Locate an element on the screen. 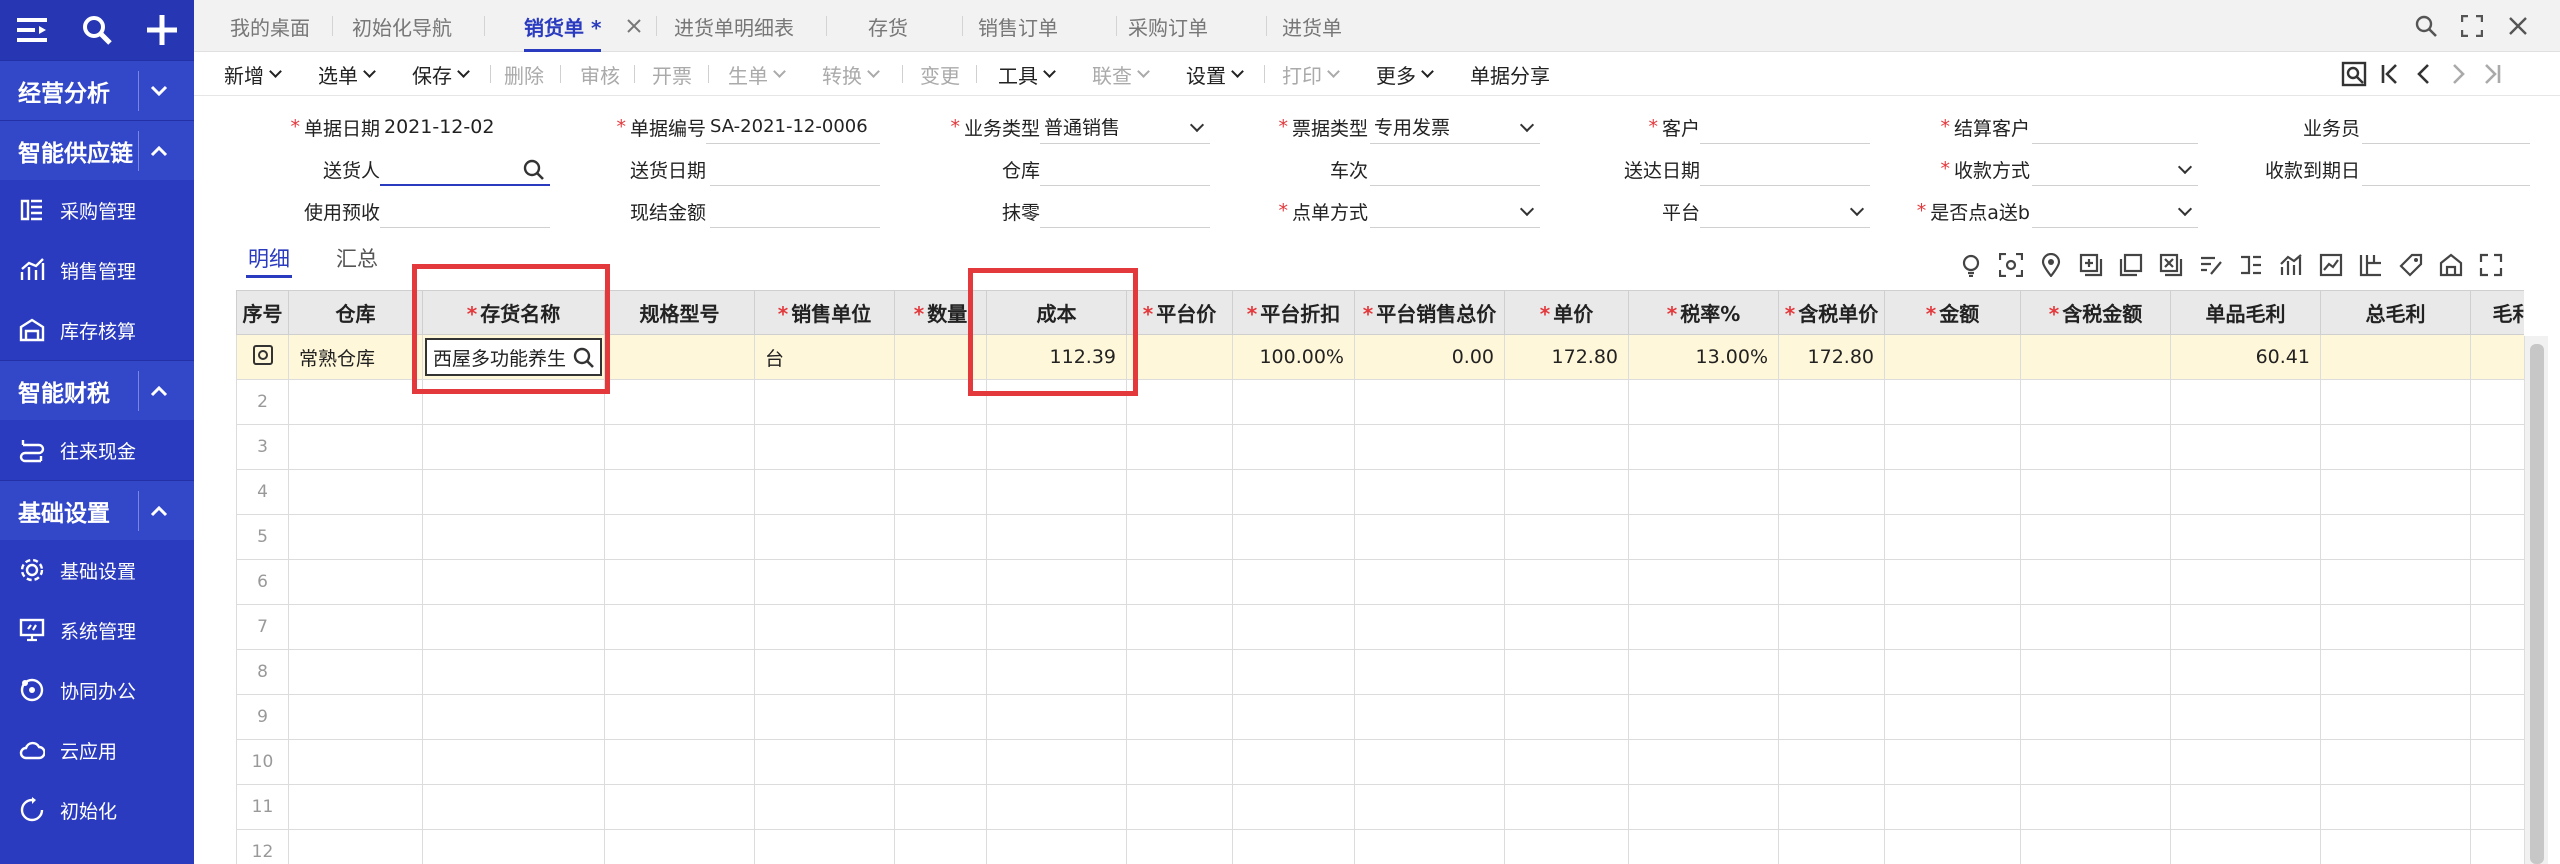  tab-inventory: 存货 is located at coordinates (888, 26).